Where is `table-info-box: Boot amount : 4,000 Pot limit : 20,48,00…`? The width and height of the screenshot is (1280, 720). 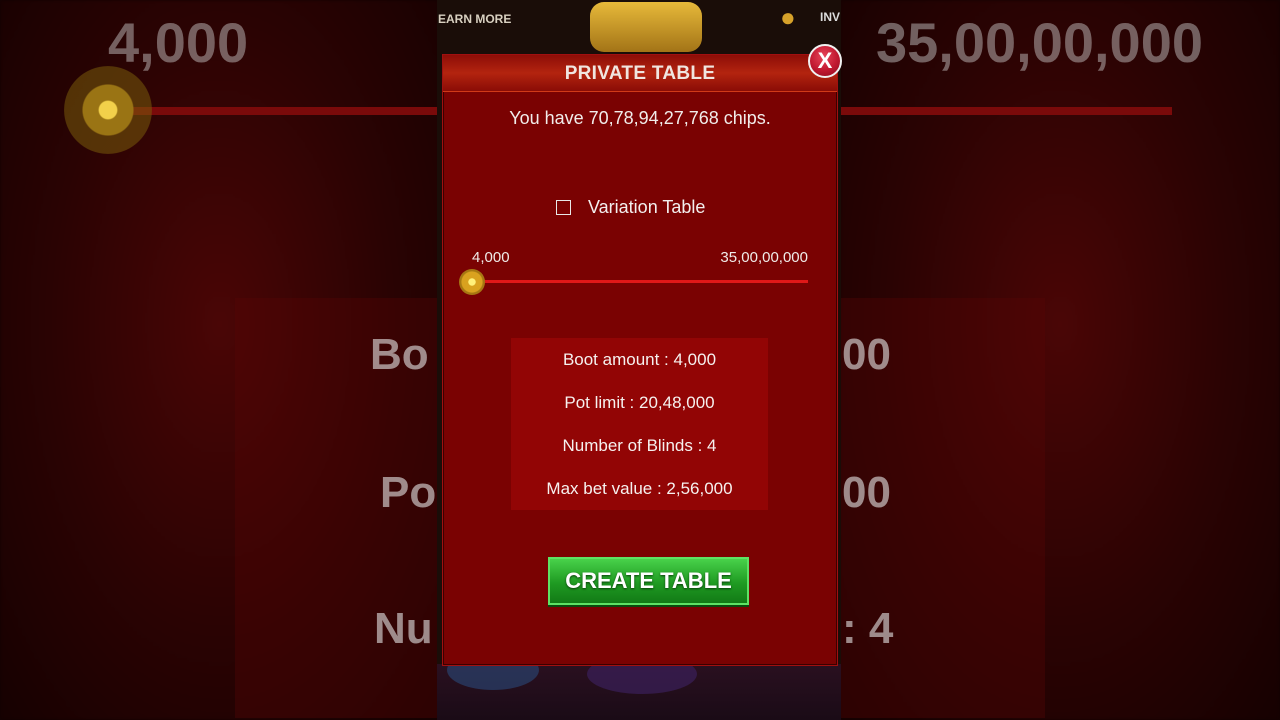
table-info-box: Boot amount : 4,000 Pot limit : 20,48,00… is located at coordinates (639, 424).